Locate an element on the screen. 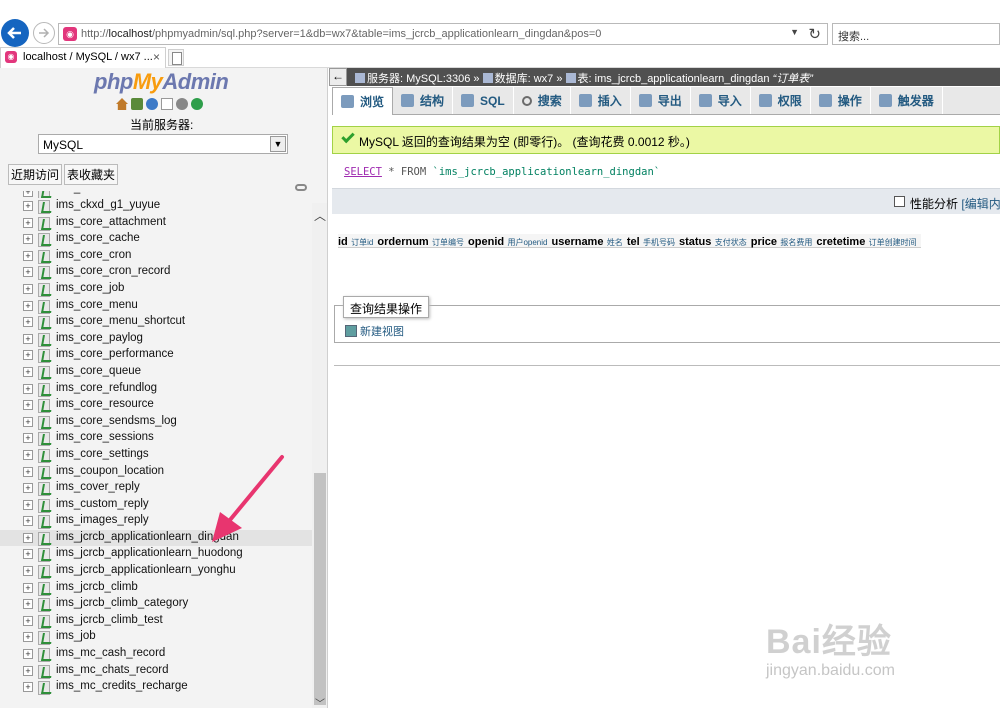  table-name: ims_jcrcb_climb_test is located at coordinates (109, 620).